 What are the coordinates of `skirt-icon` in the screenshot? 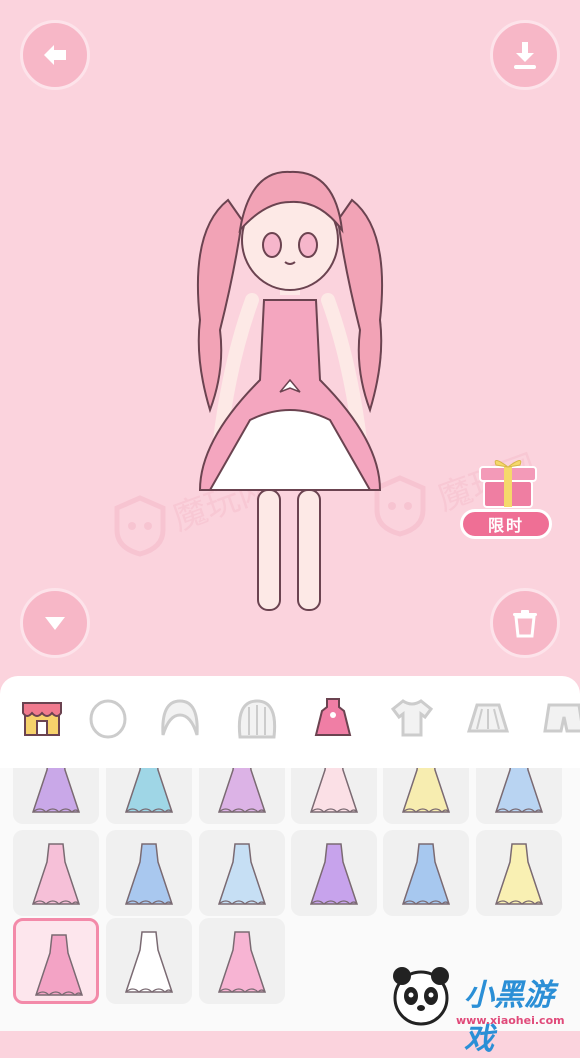 It's located at (488, 718).